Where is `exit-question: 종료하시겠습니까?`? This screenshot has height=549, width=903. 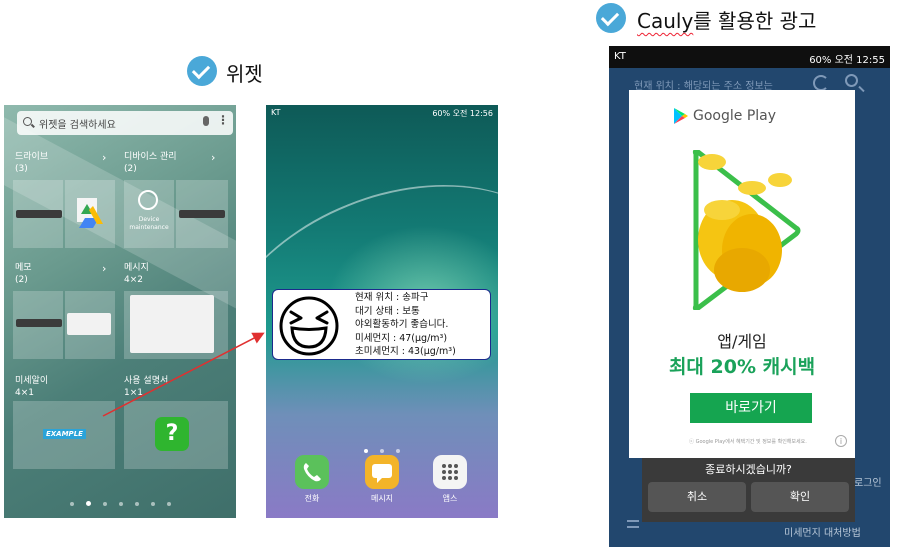 exit-question: 종료하시겠습니까? is located at coordinates (748, 469).